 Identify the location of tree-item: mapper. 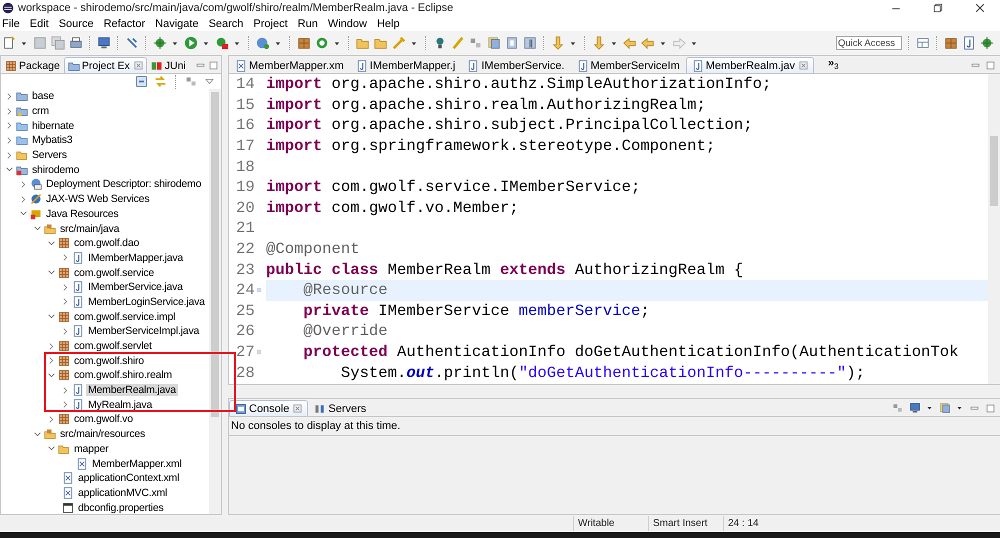
(91, 448).